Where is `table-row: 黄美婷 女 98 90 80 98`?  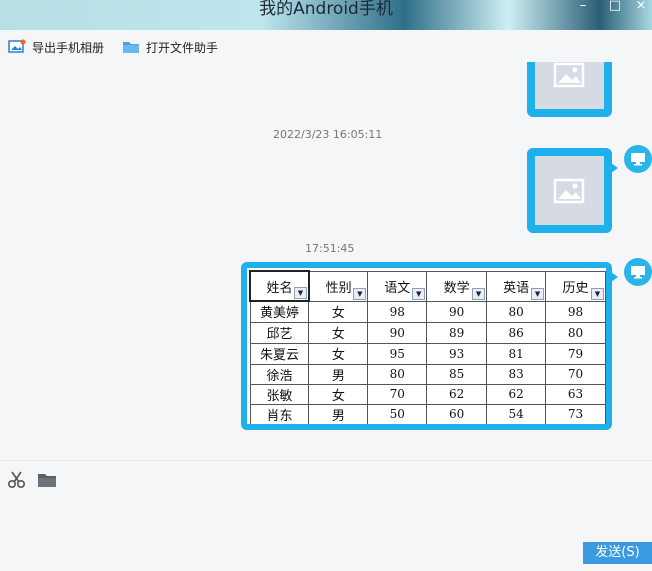 table-row: 黄美婷 女 98 90 80 98 is located at coordinates (427, 311).